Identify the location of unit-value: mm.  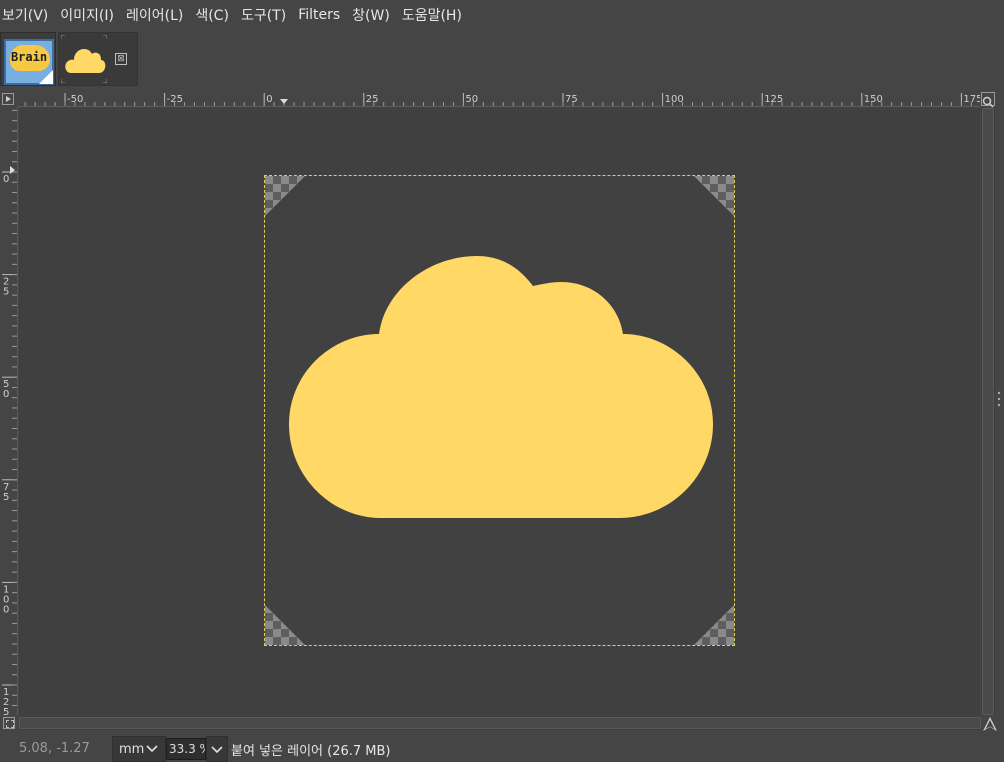
(132, 749).